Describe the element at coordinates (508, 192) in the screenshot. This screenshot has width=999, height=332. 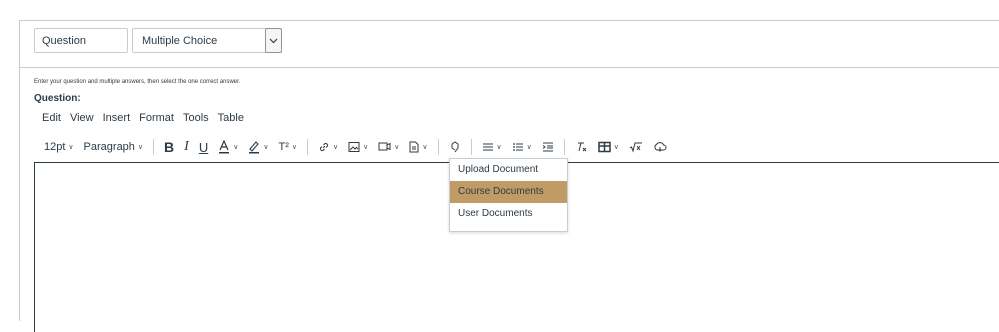
I see `course-documents-option: Course Documents` at that location.